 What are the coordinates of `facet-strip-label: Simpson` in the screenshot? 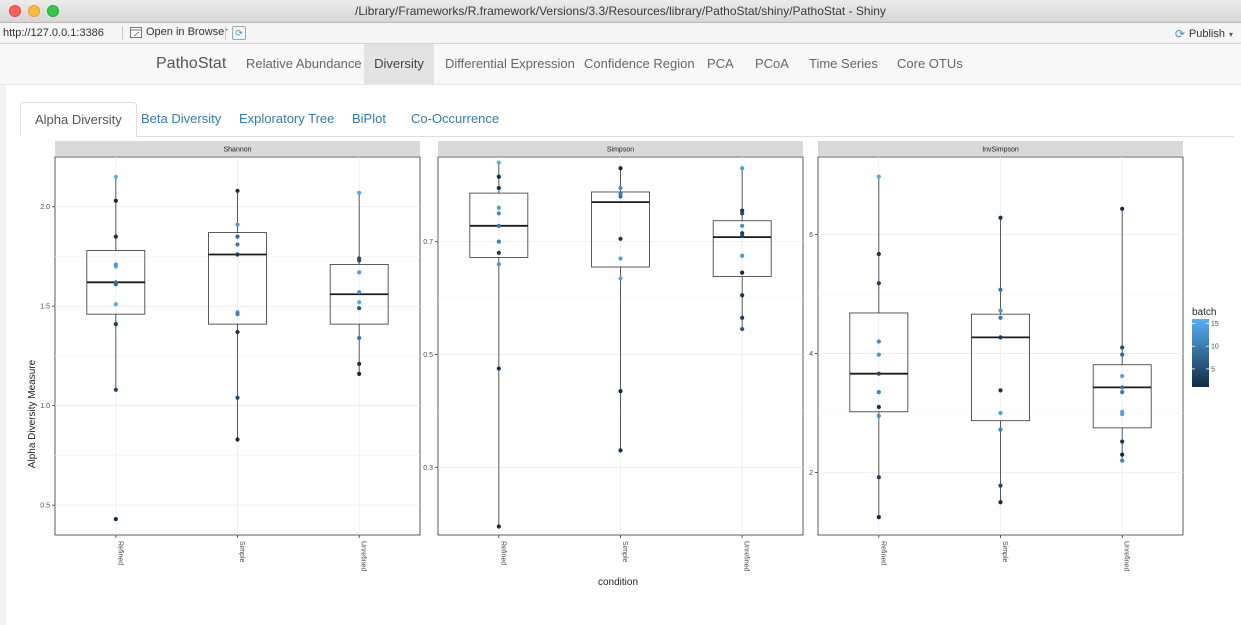 It's located at (620, 150).